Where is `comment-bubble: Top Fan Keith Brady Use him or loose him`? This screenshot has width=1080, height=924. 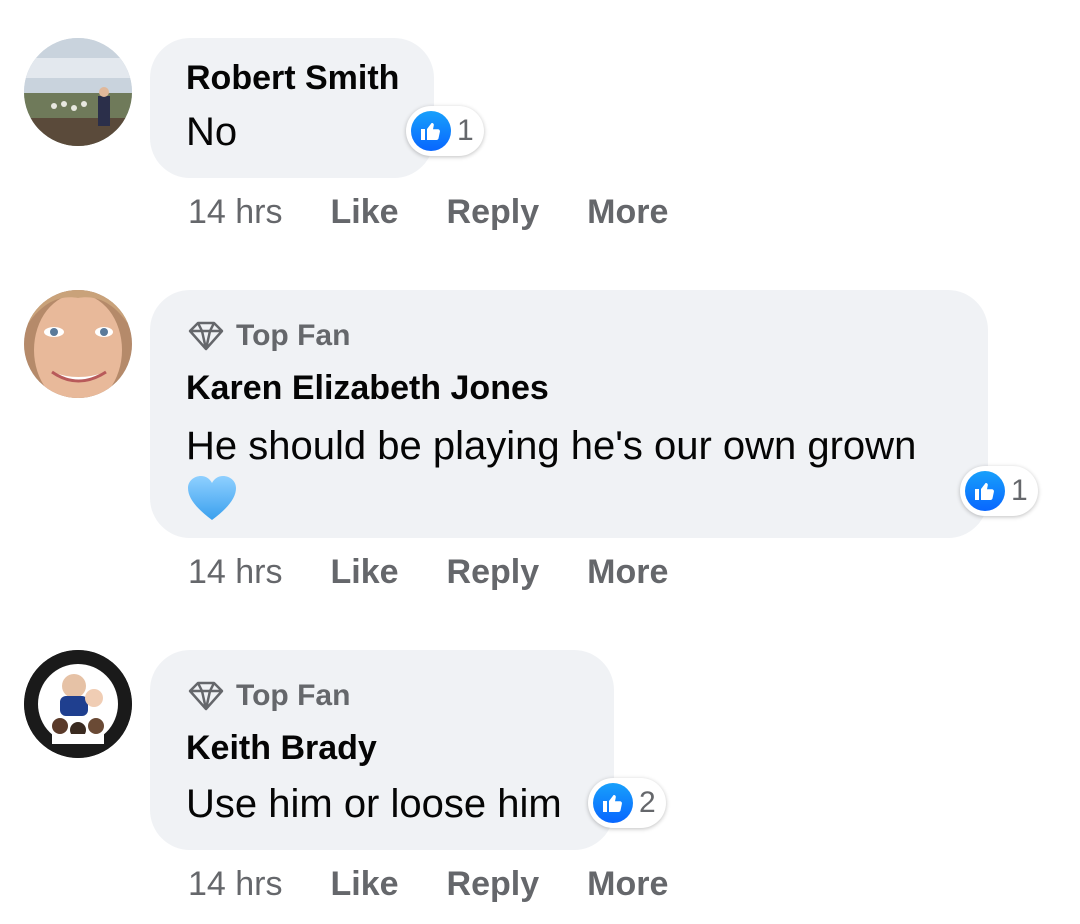 comment-bubble: Top Fan Keith Brady Use him or loose him is located at coordinates (382, 750).